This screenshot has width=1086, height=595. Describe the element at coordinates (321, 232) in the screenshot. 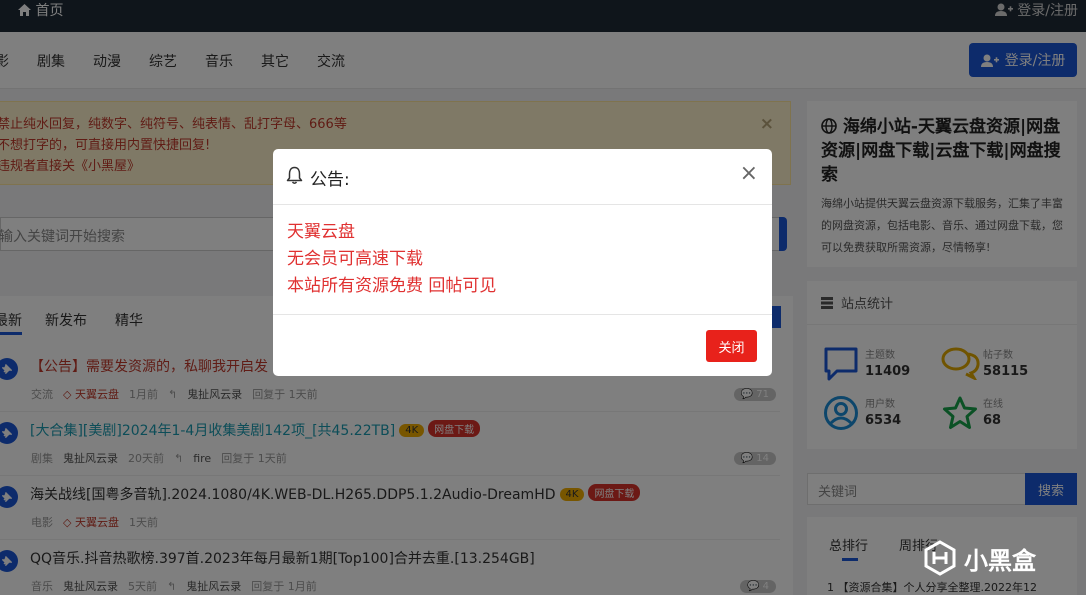

I see `modal-line: 天翼云盘` at that location.